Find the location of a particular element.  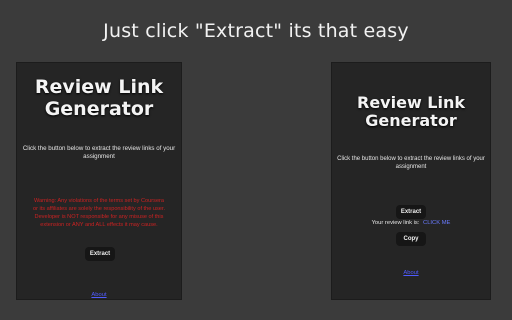

review-link-label: Your review link is: is located at coordinates (395, 223).